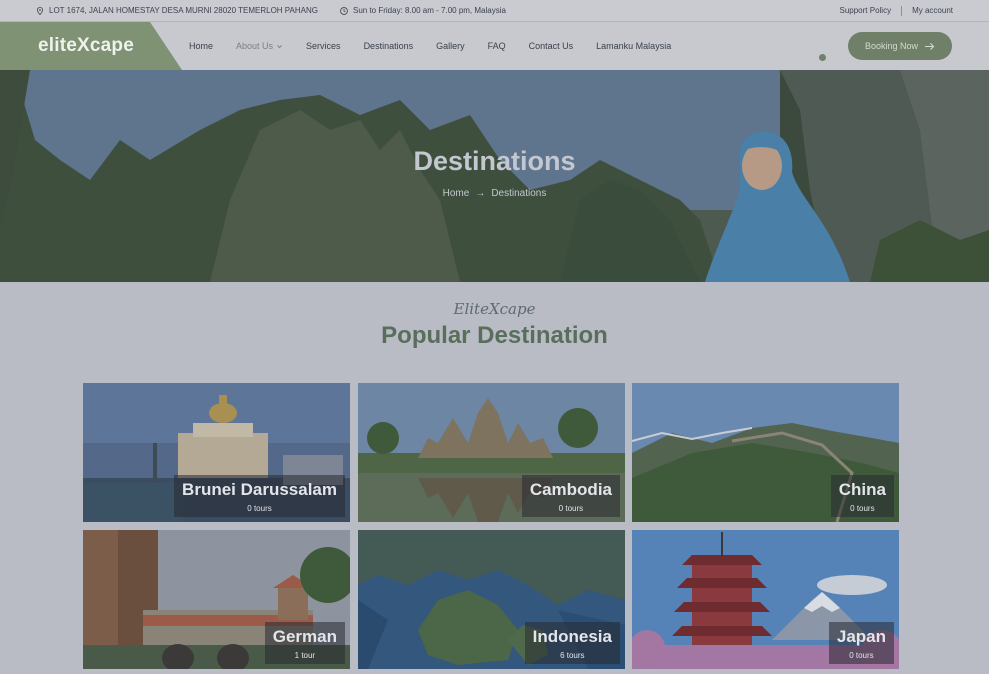 The height and width of the screenshot is (674, 989). I want to click on destination-name: China, so click(862, 489).